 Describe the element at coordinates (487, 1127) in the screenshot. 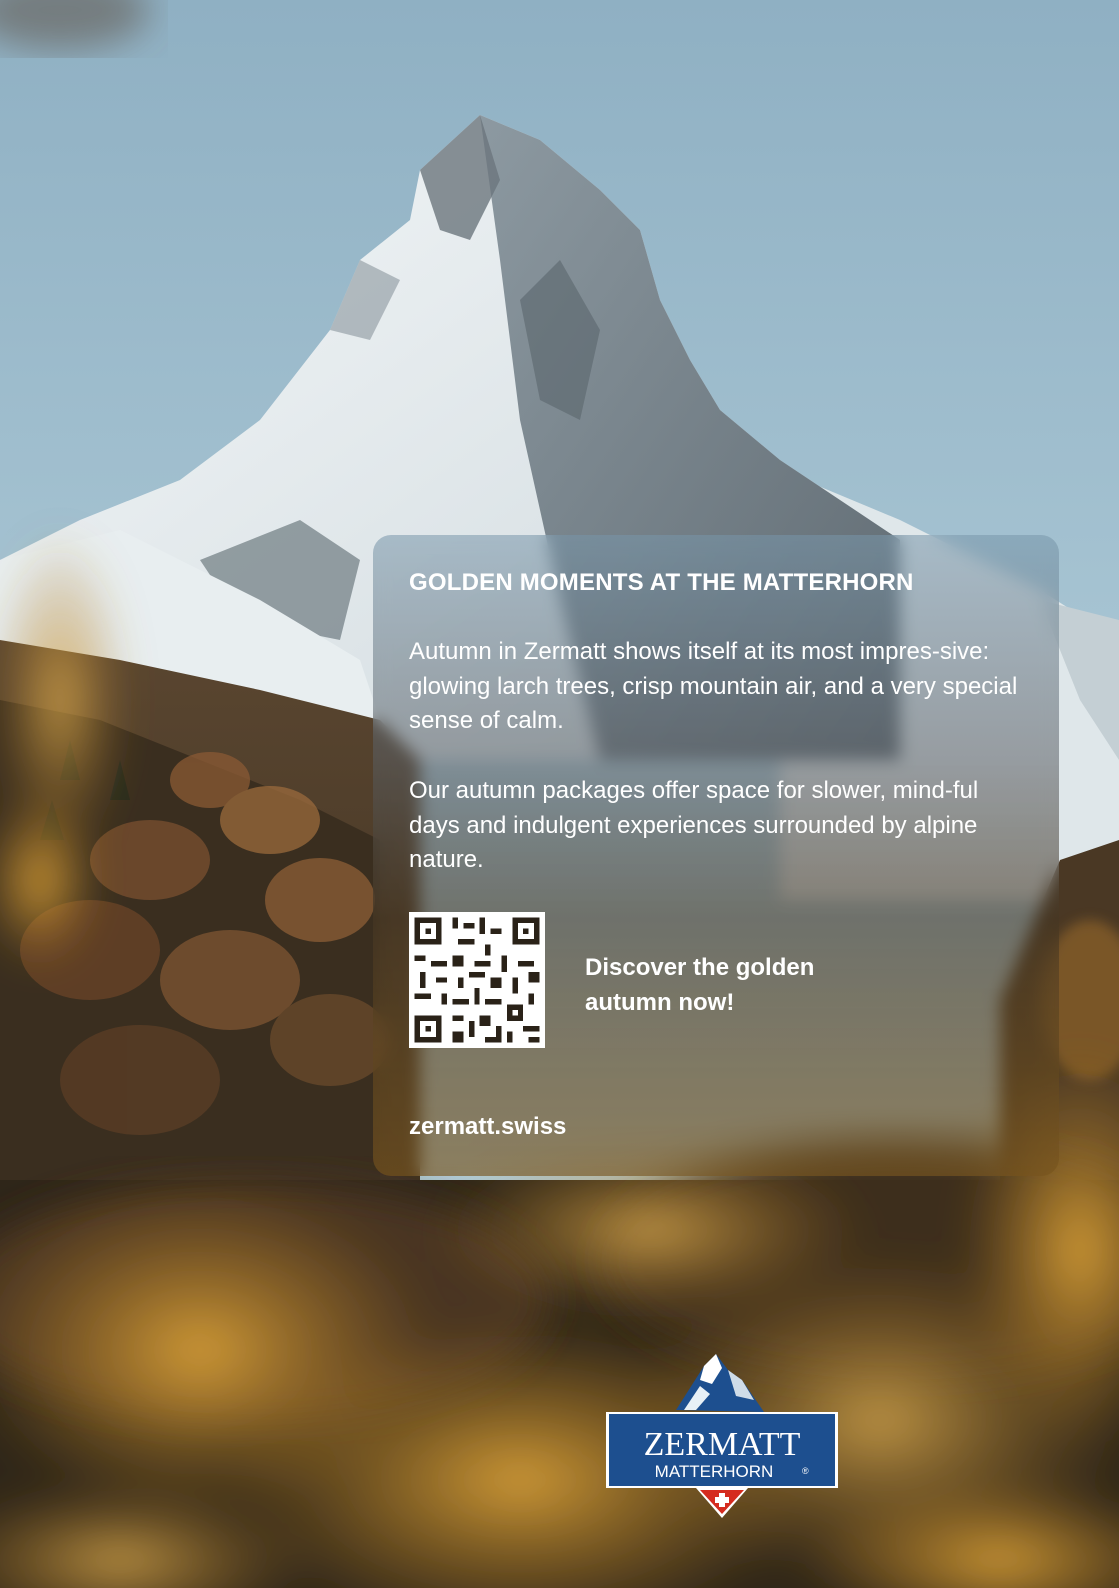

I see `website-link: zermatt.swiss` at that location.